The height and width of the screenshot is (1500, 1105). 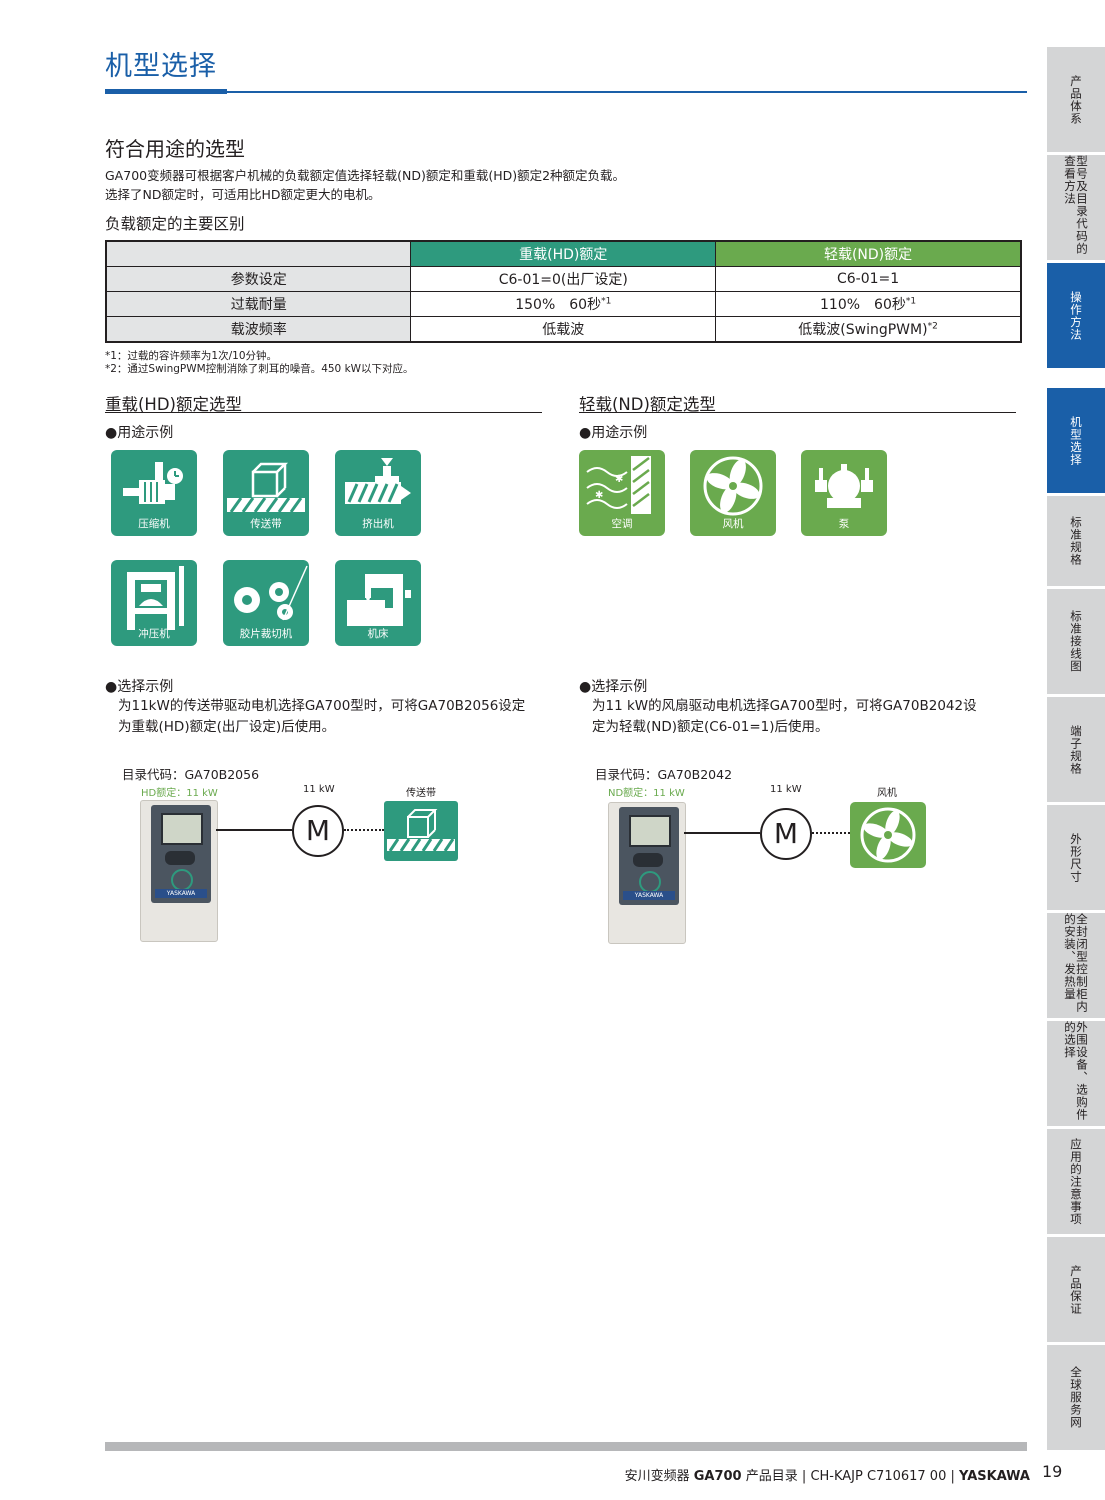 What do you see at coordinates (378, 603) in the screenshot?
I see `machine-tool-icon: 机床` at bounding box center [378, 603].